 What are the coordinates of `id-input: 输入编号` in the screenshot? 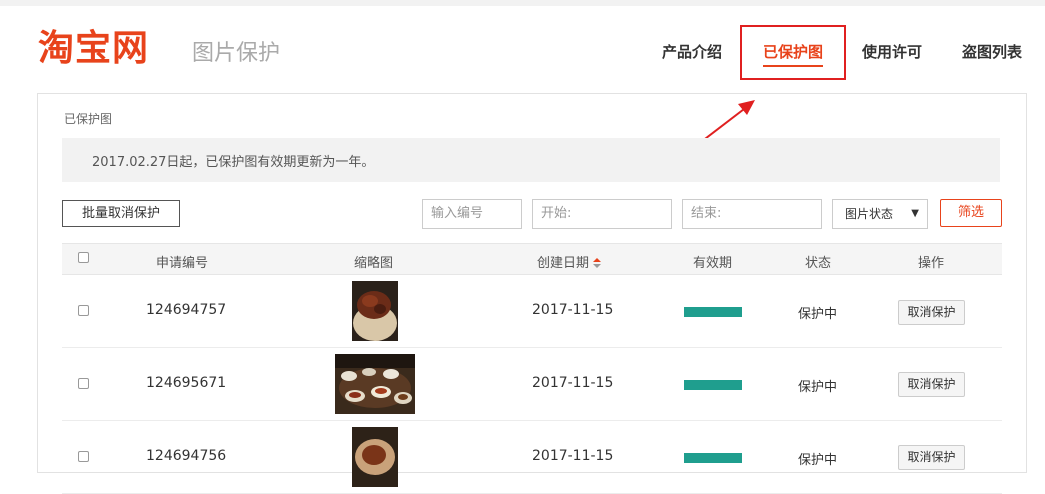 It's located at (472, 214).